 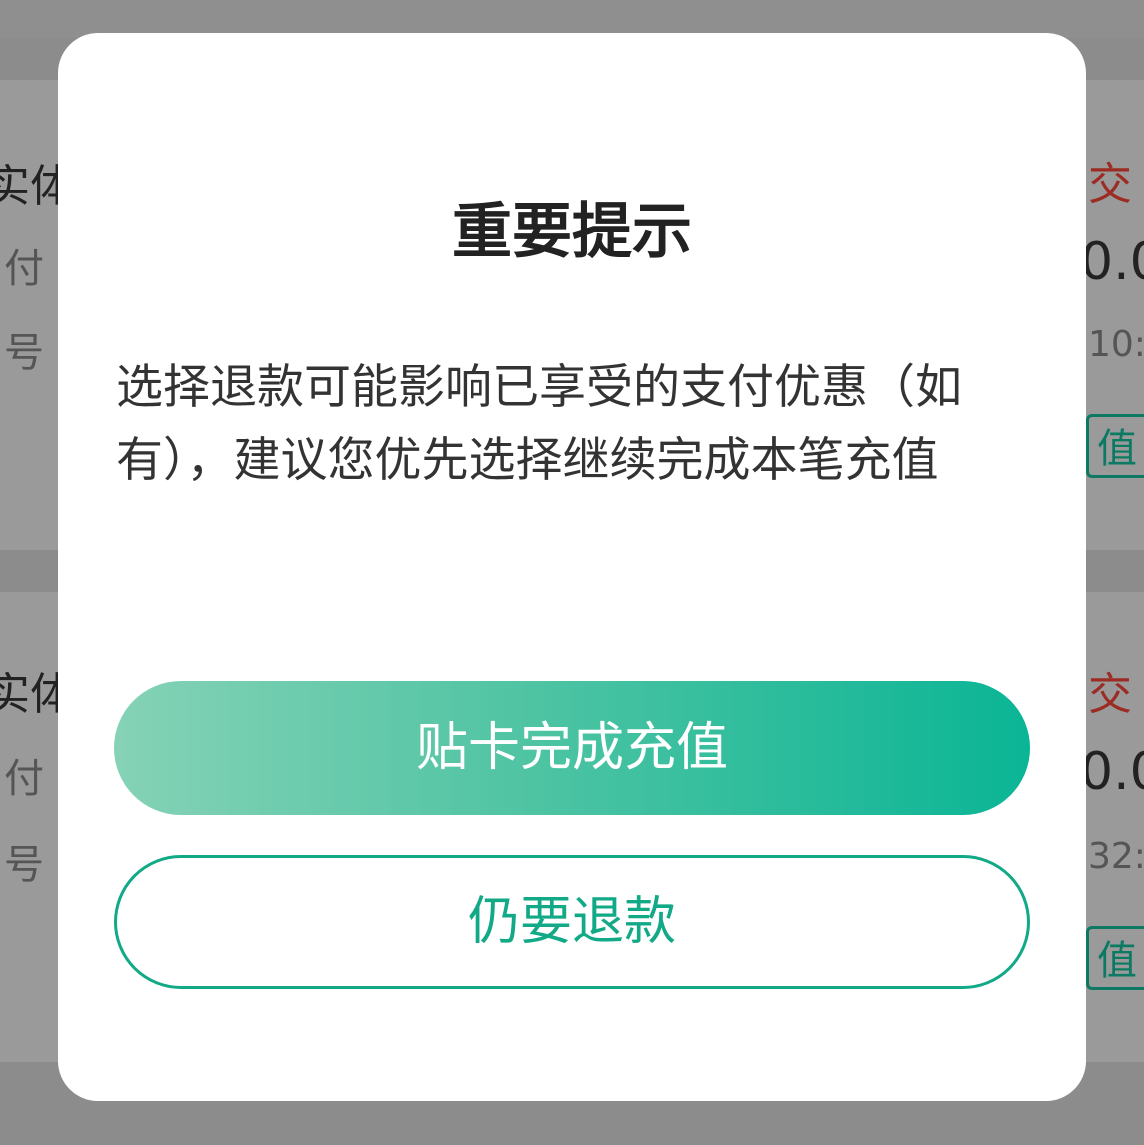 What do you see at coordinates (539, 424) in the screenshot?
I see `dialog-message: 选择退款可能影响已享受的支付优惠（如有），建议您优先选择继续完成本笔充值` at bounding box center [539, 424].